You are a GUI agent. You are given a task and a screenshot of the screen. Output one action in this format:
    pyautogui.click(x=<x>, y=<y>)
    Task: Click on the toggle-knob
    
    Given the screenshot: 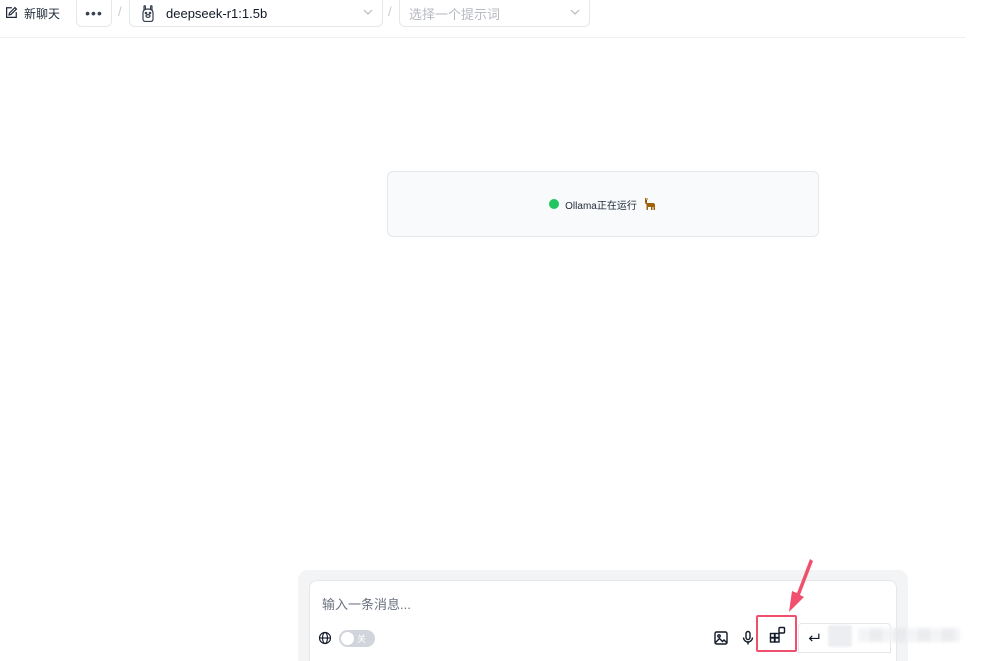 What is the action you would take?
    pyautogui.click(x=347, y=638)
    